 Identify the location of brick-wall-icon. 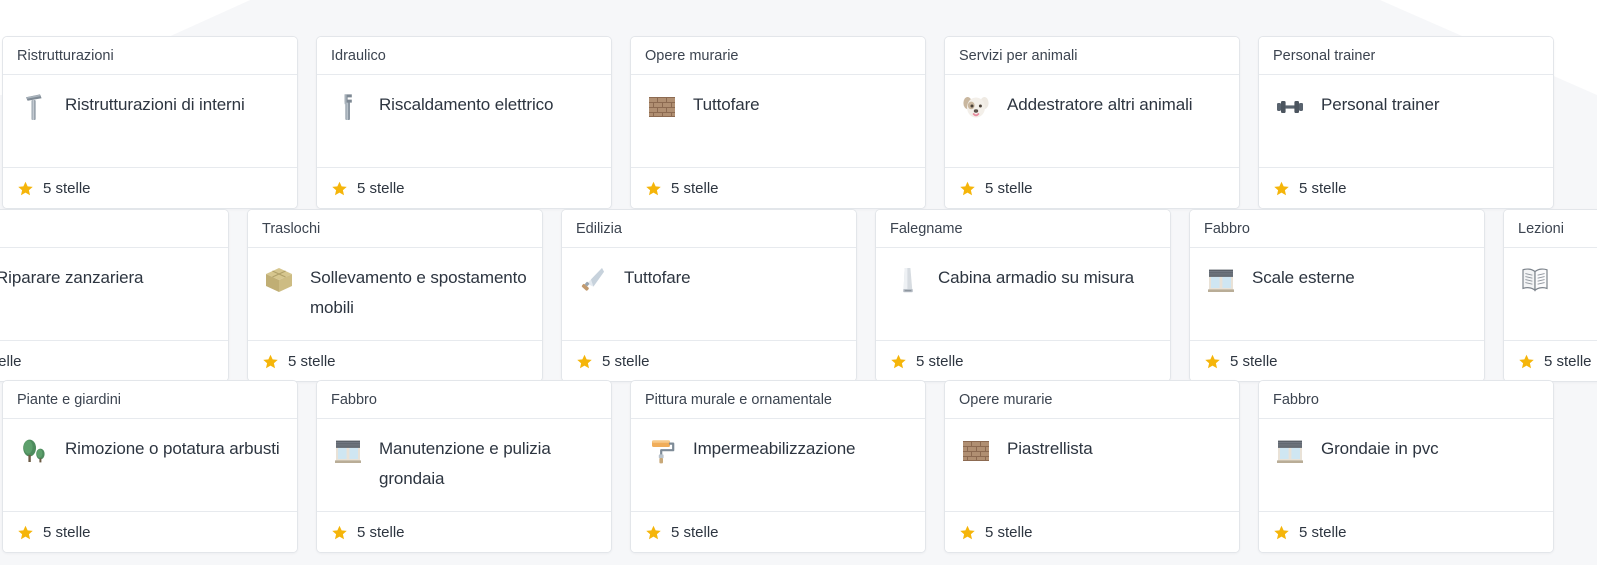
(662, 107).